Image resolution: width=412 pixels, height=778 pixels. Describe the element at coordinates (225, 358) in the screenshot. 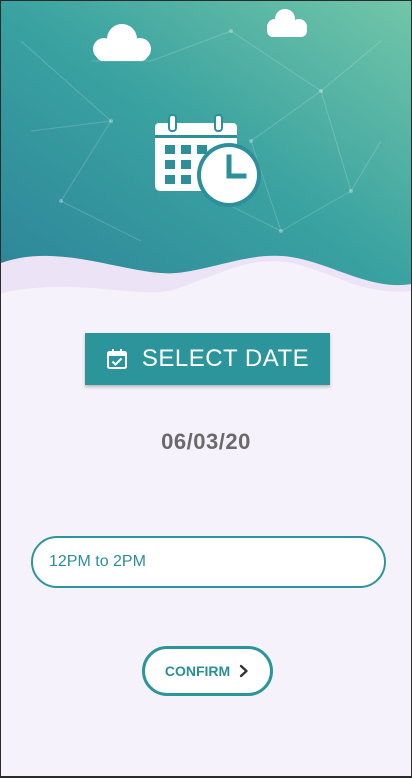

I see `select-date-label: SELECT DATE` at that location.